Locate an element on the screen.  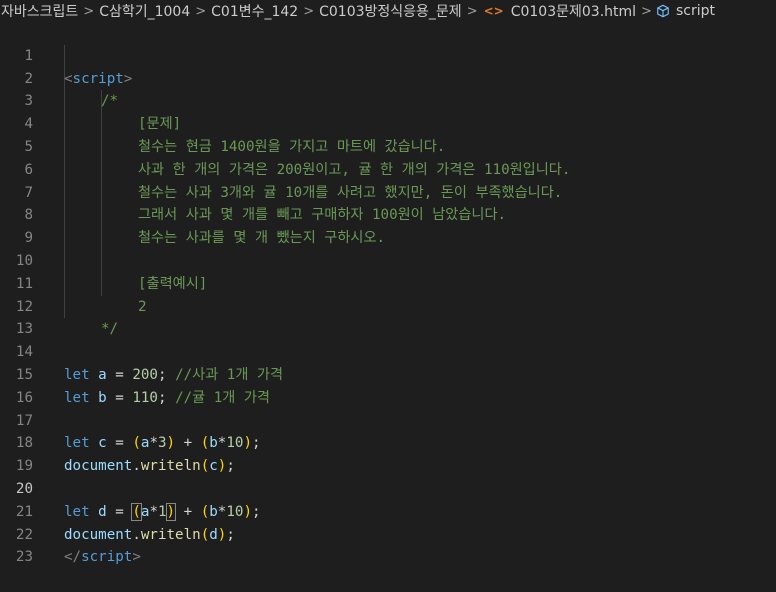
token: </ is located at coordinates (73, 557).